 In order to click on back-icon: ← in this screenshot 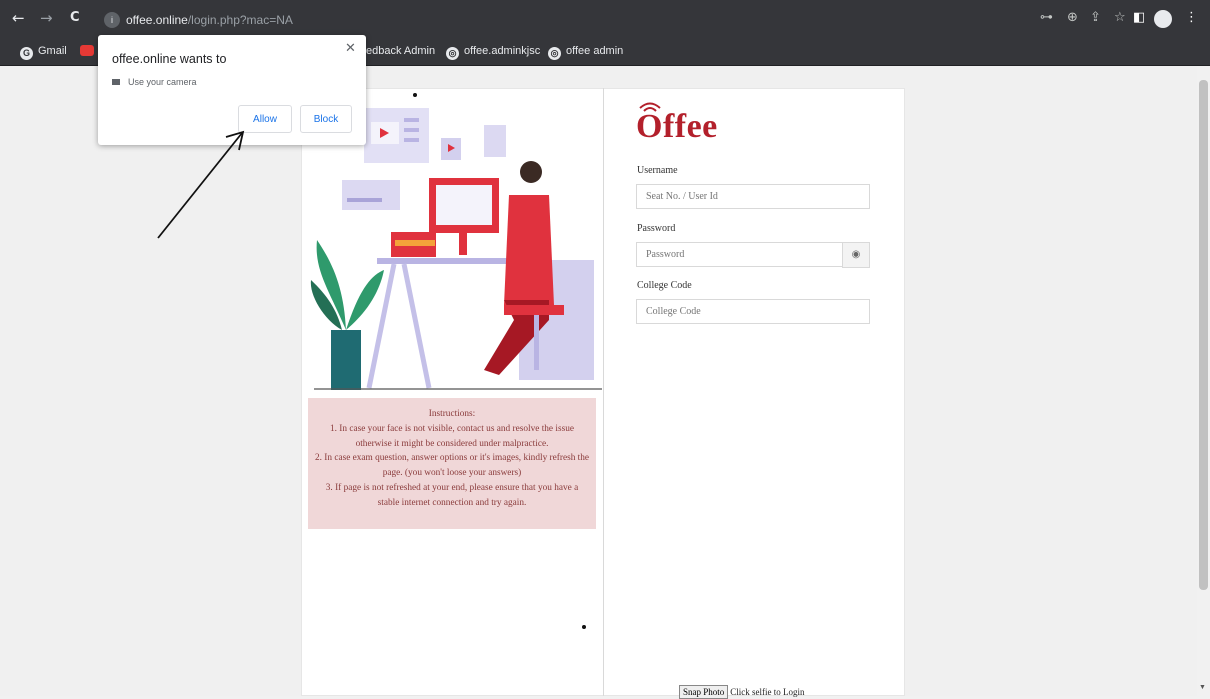, I will do `click(18, 18)`.